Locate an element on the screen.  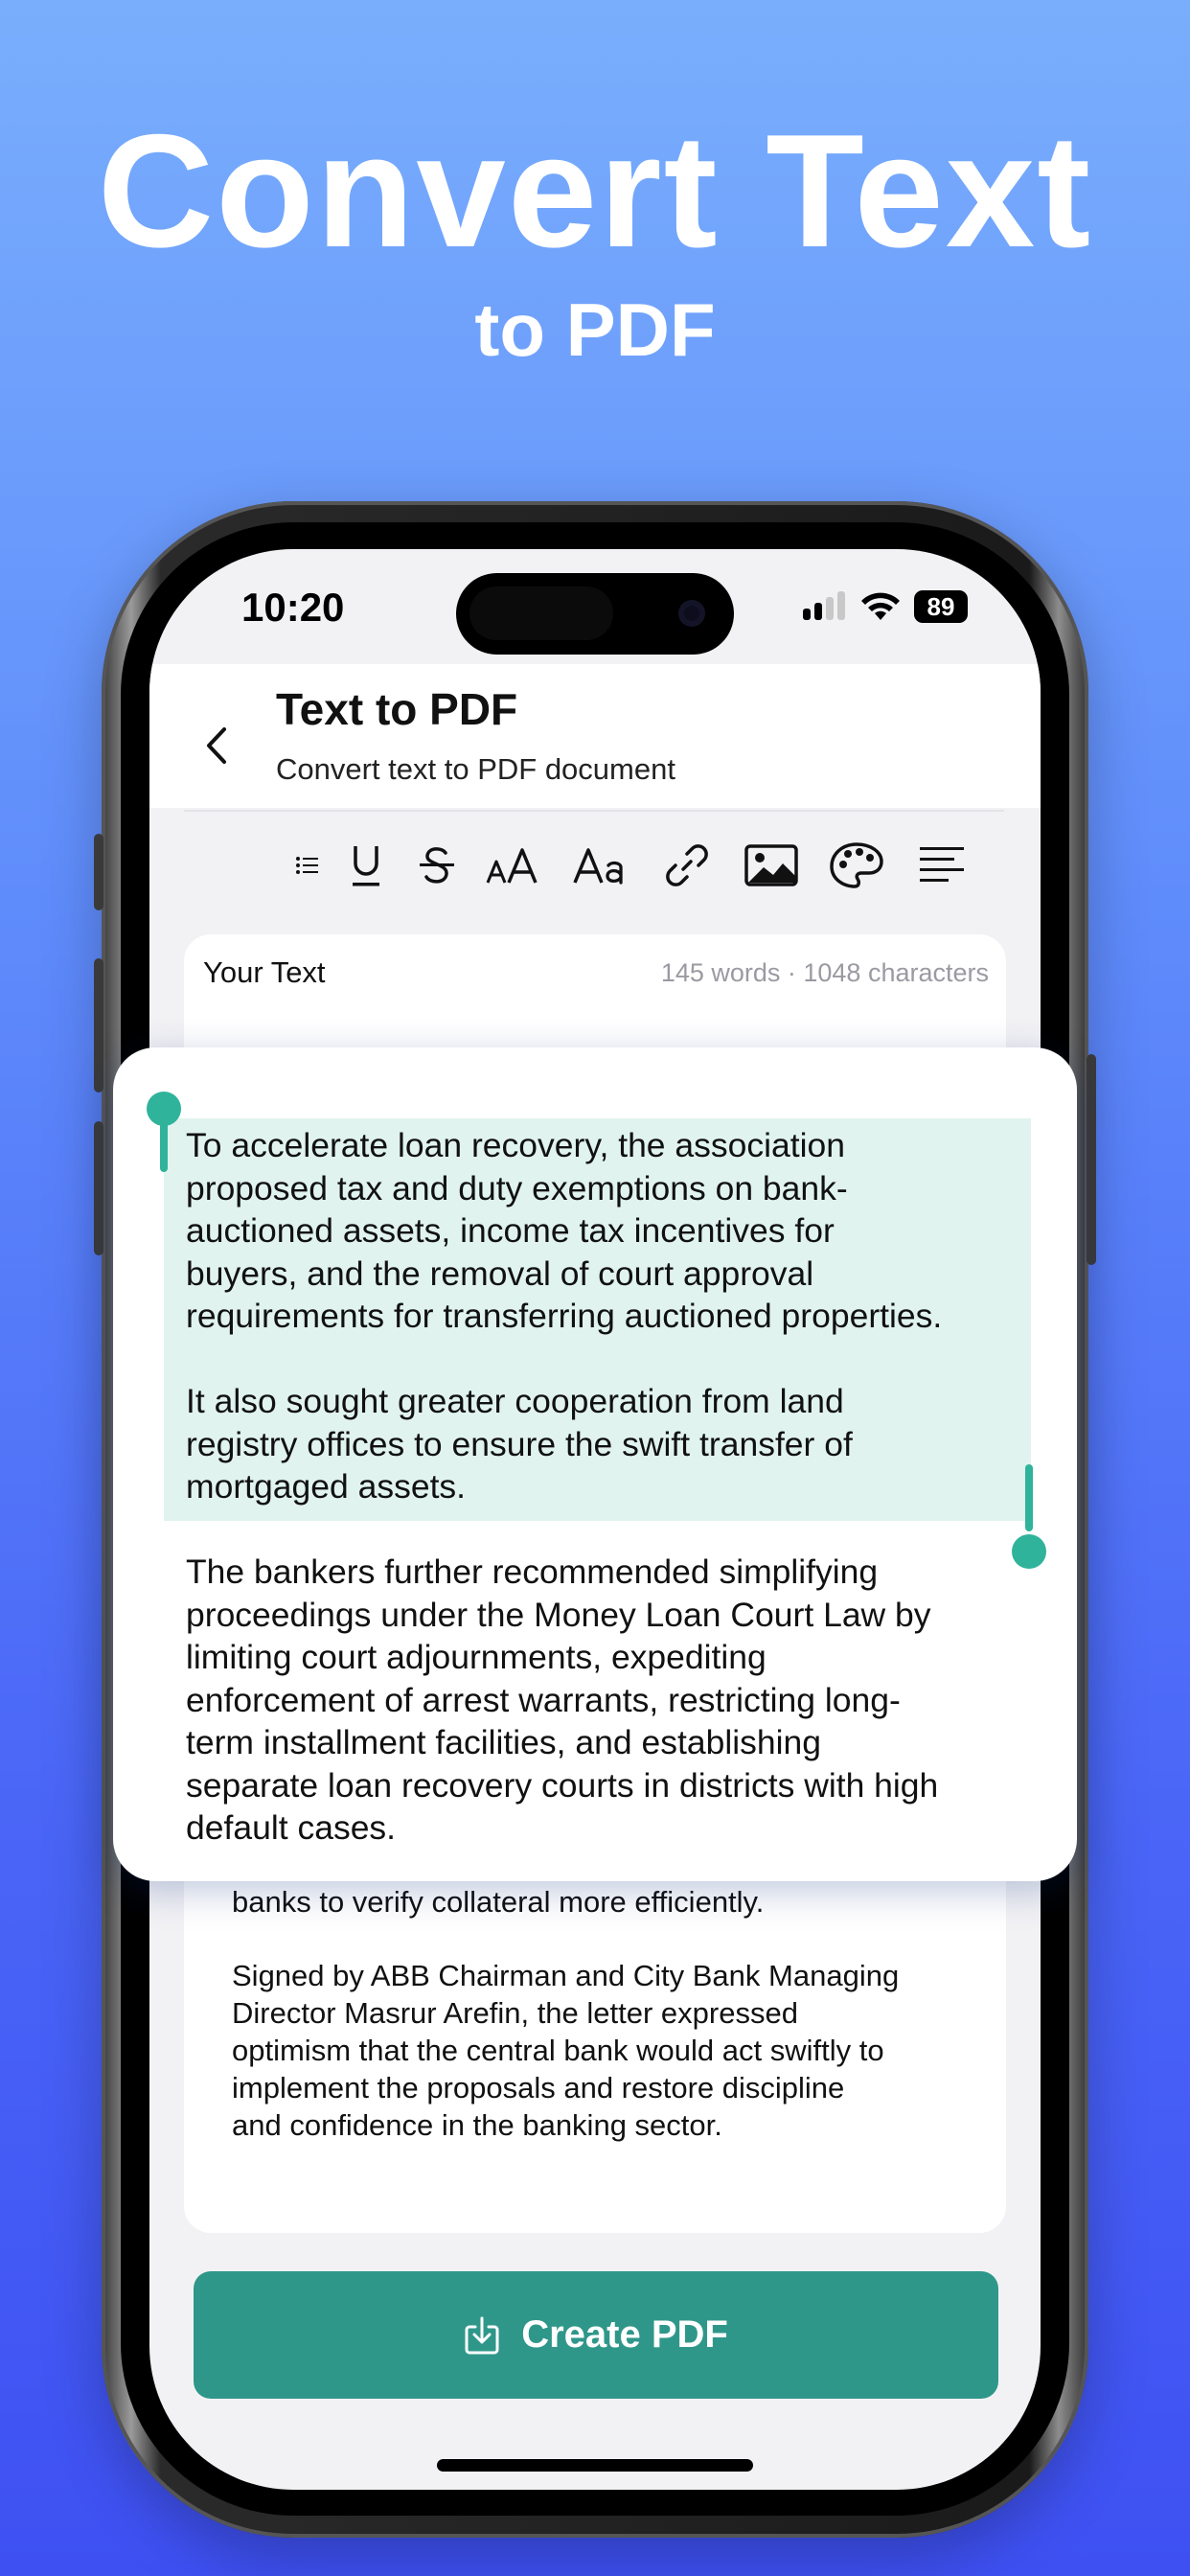
list-icon is located at coordinates (308, 865).